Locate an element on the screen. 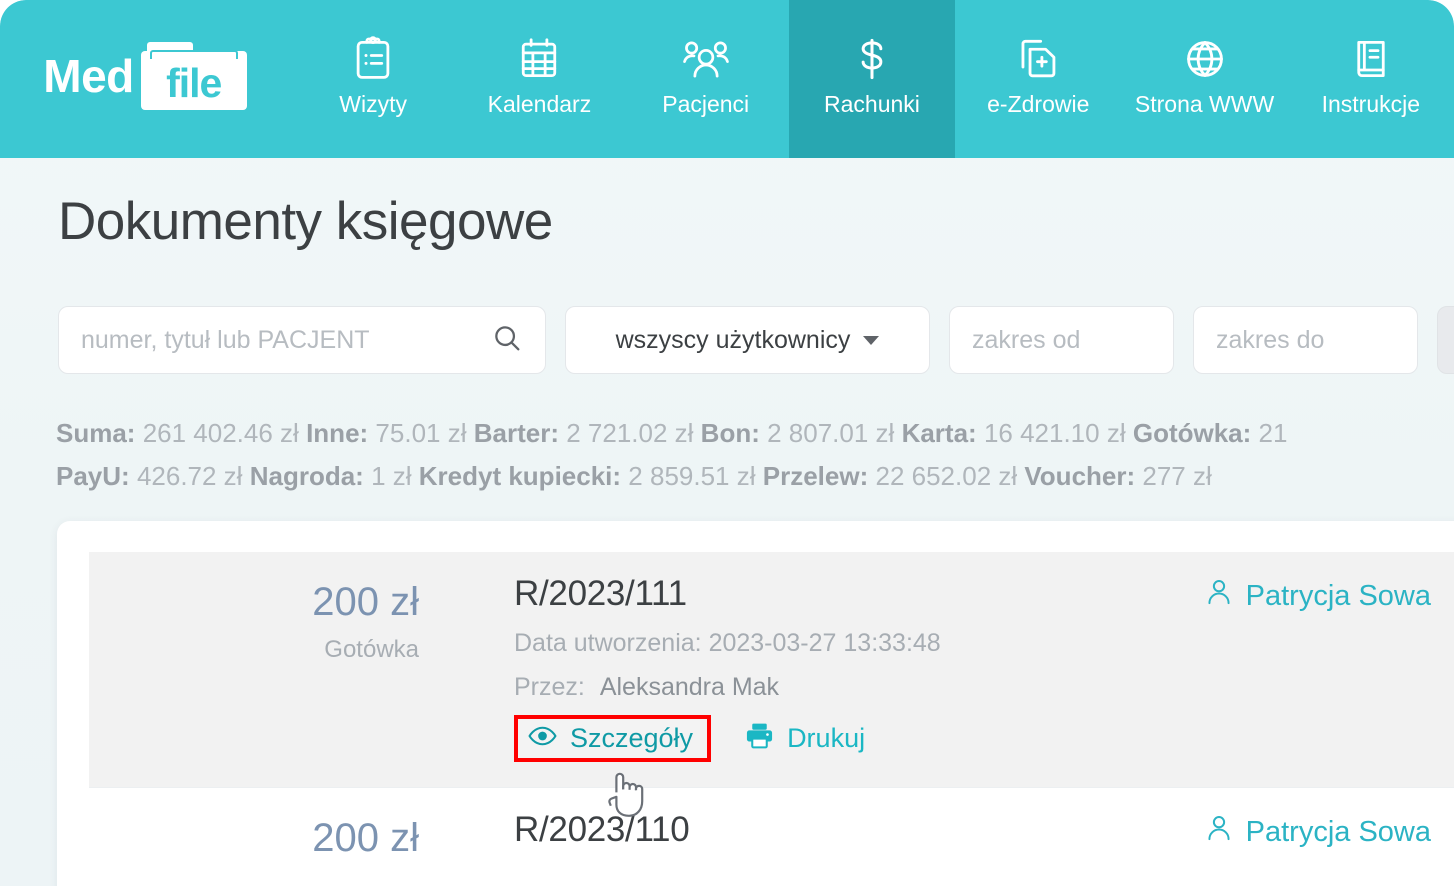  summary-value: 2 807.01 zł is located at coordinates (831, 433).